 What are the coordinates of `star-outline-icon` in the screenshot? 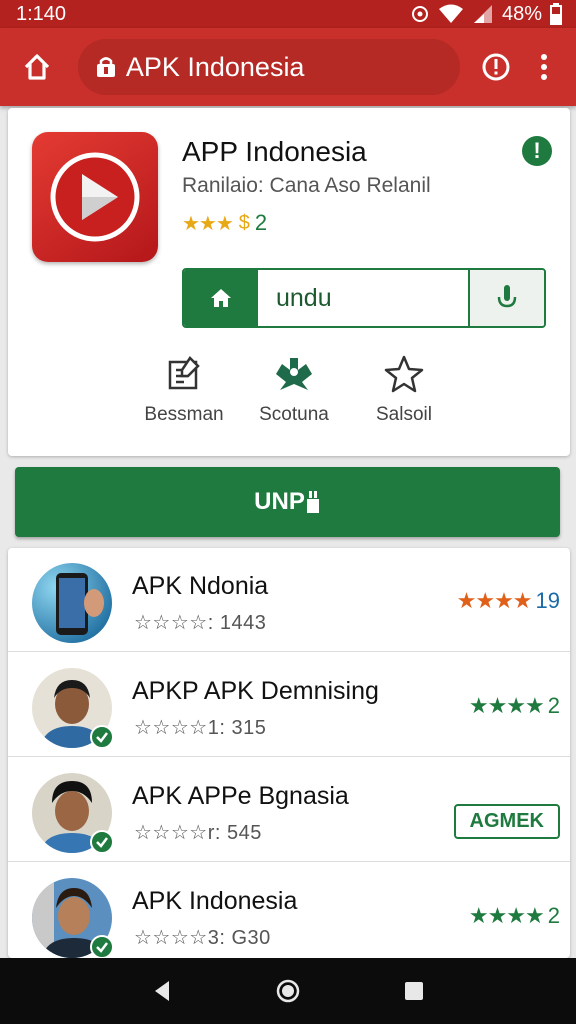 It's located at (404, 374).